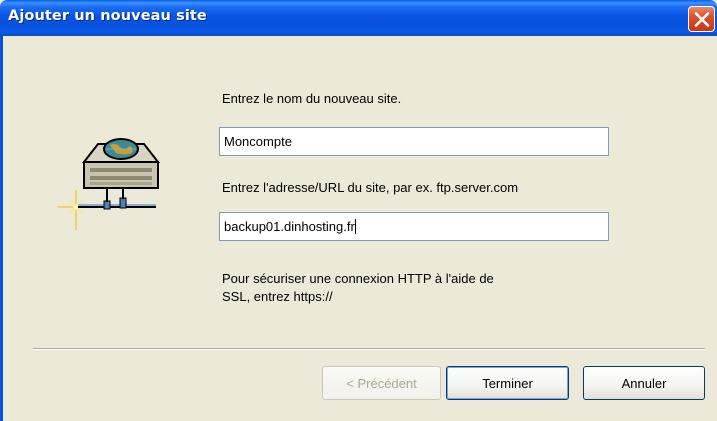  Describe the element at coordinates (369, 349) in the screenshot. I see `separator` at that location.